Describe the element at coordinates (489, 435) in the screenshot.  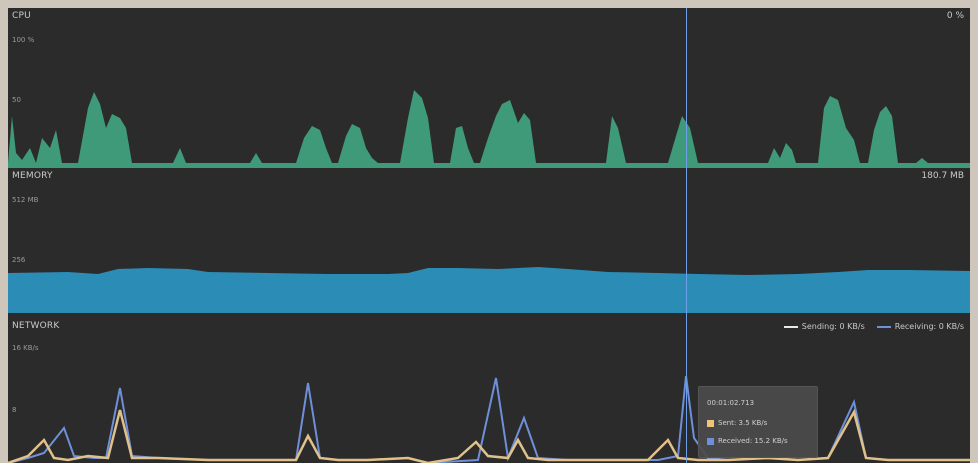
I see `sending-line` at that location.